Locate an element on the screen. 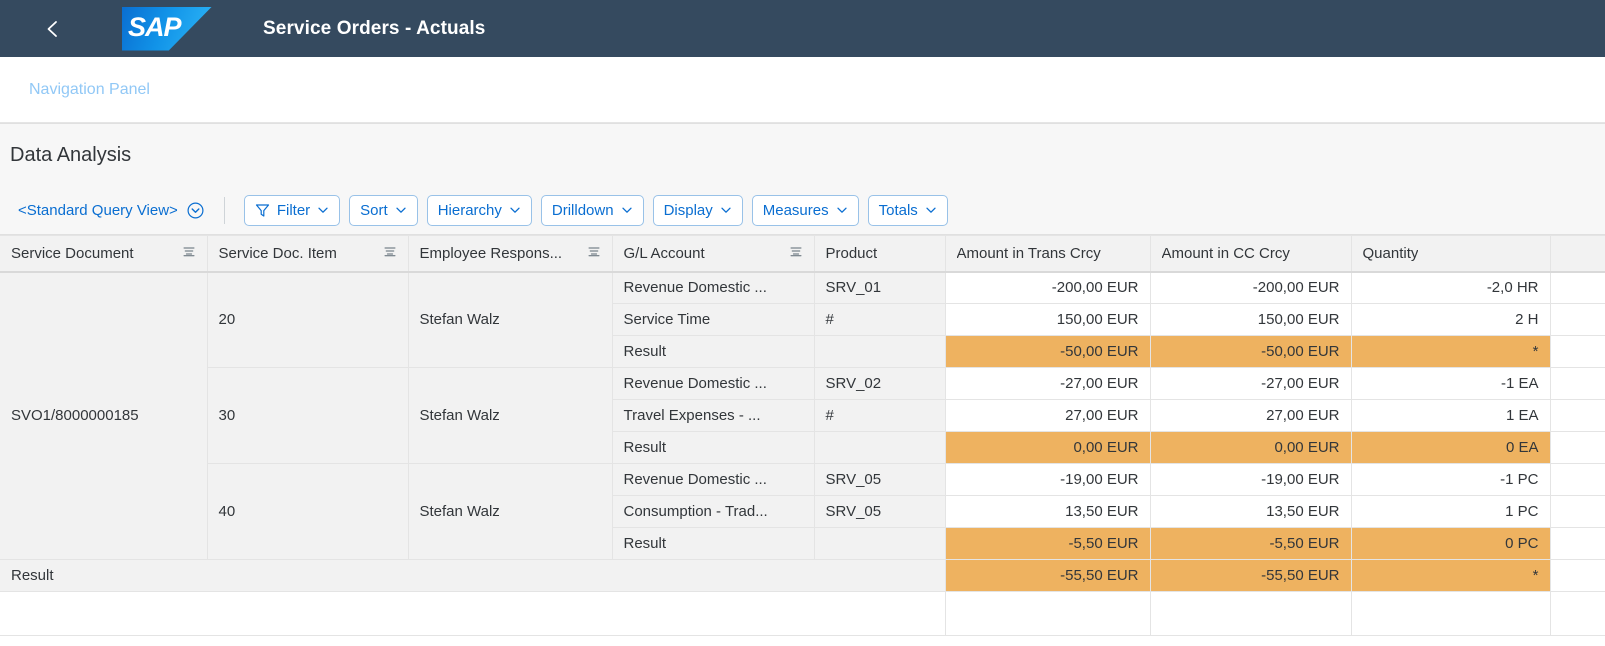  cell-quantity: -2,0 HR is located at coordinates (1451, 287).